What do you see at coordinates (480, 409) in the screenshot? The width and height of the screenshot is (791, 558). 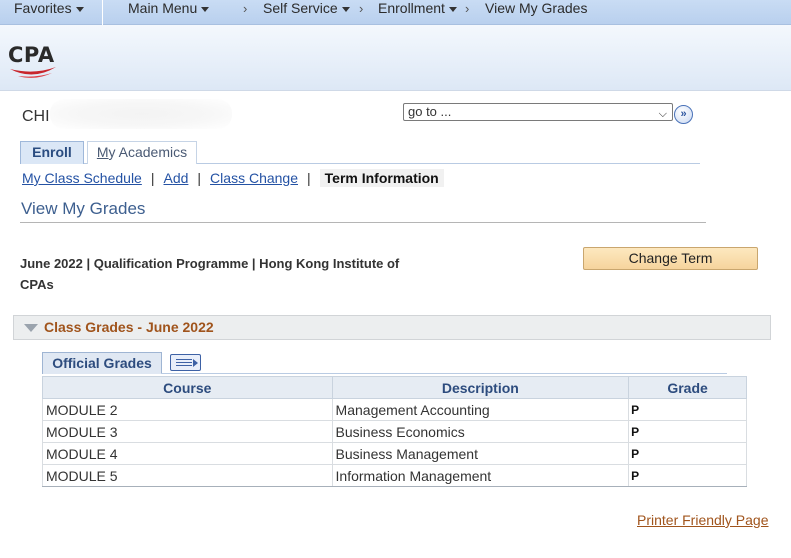 I see `description-cell: Management Accounting` at bounding box center [480, 409].